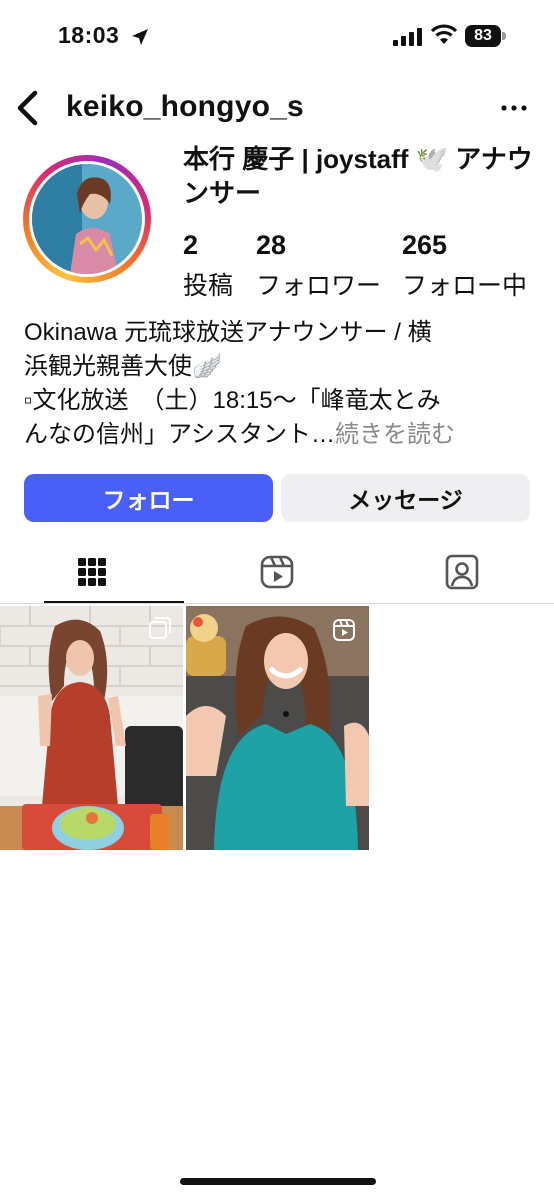 The image size is (554, 1199). What do you see at coordinates (318, 284) in the screenshot?
I see `stat-followers-label: フォロワー` at bounding box center [318, 284].